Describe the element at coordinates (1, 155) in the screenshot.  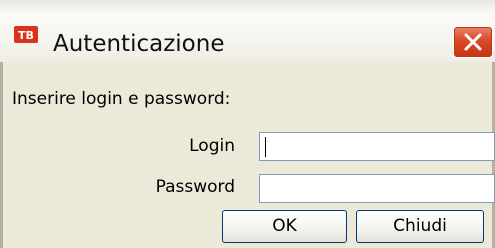
I see `window-frame-left` at that location.